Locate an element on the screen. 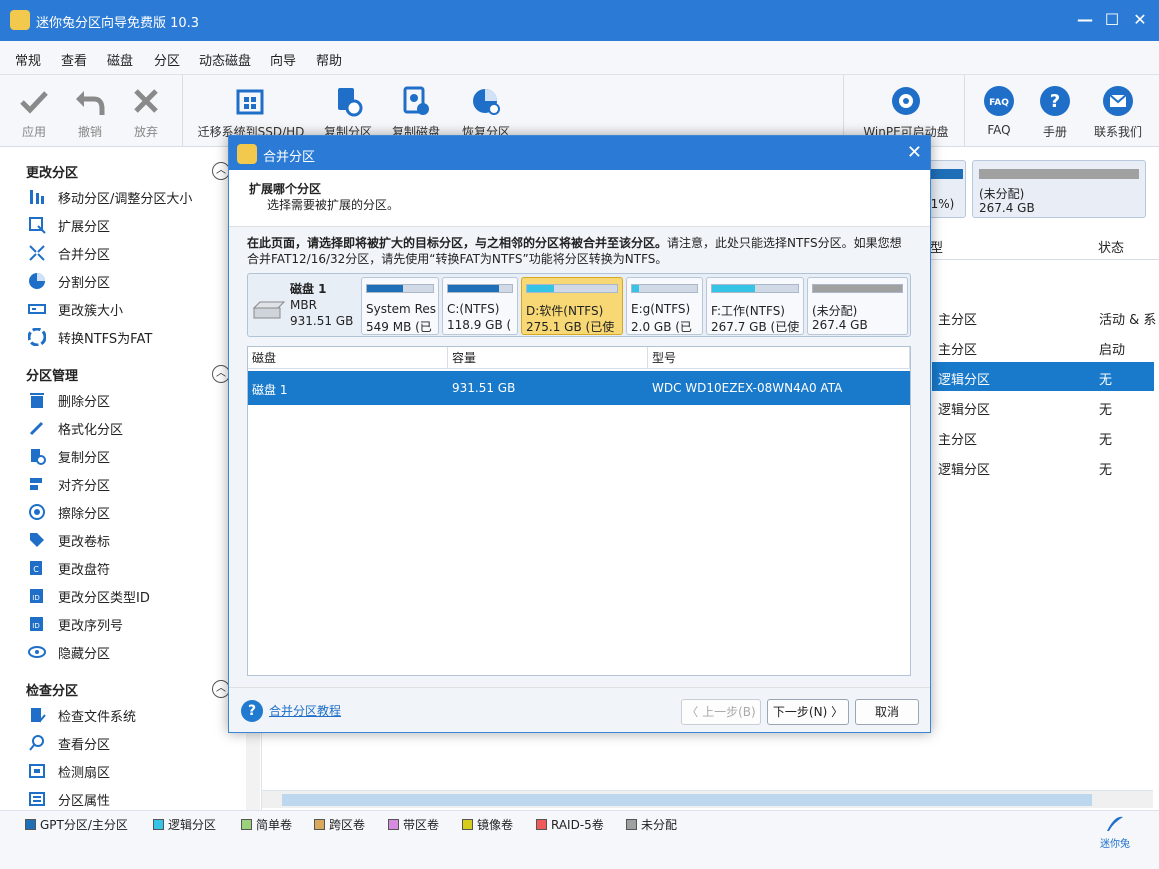  dialog-close-icon: ✕ is located at coordinates (914, 152).